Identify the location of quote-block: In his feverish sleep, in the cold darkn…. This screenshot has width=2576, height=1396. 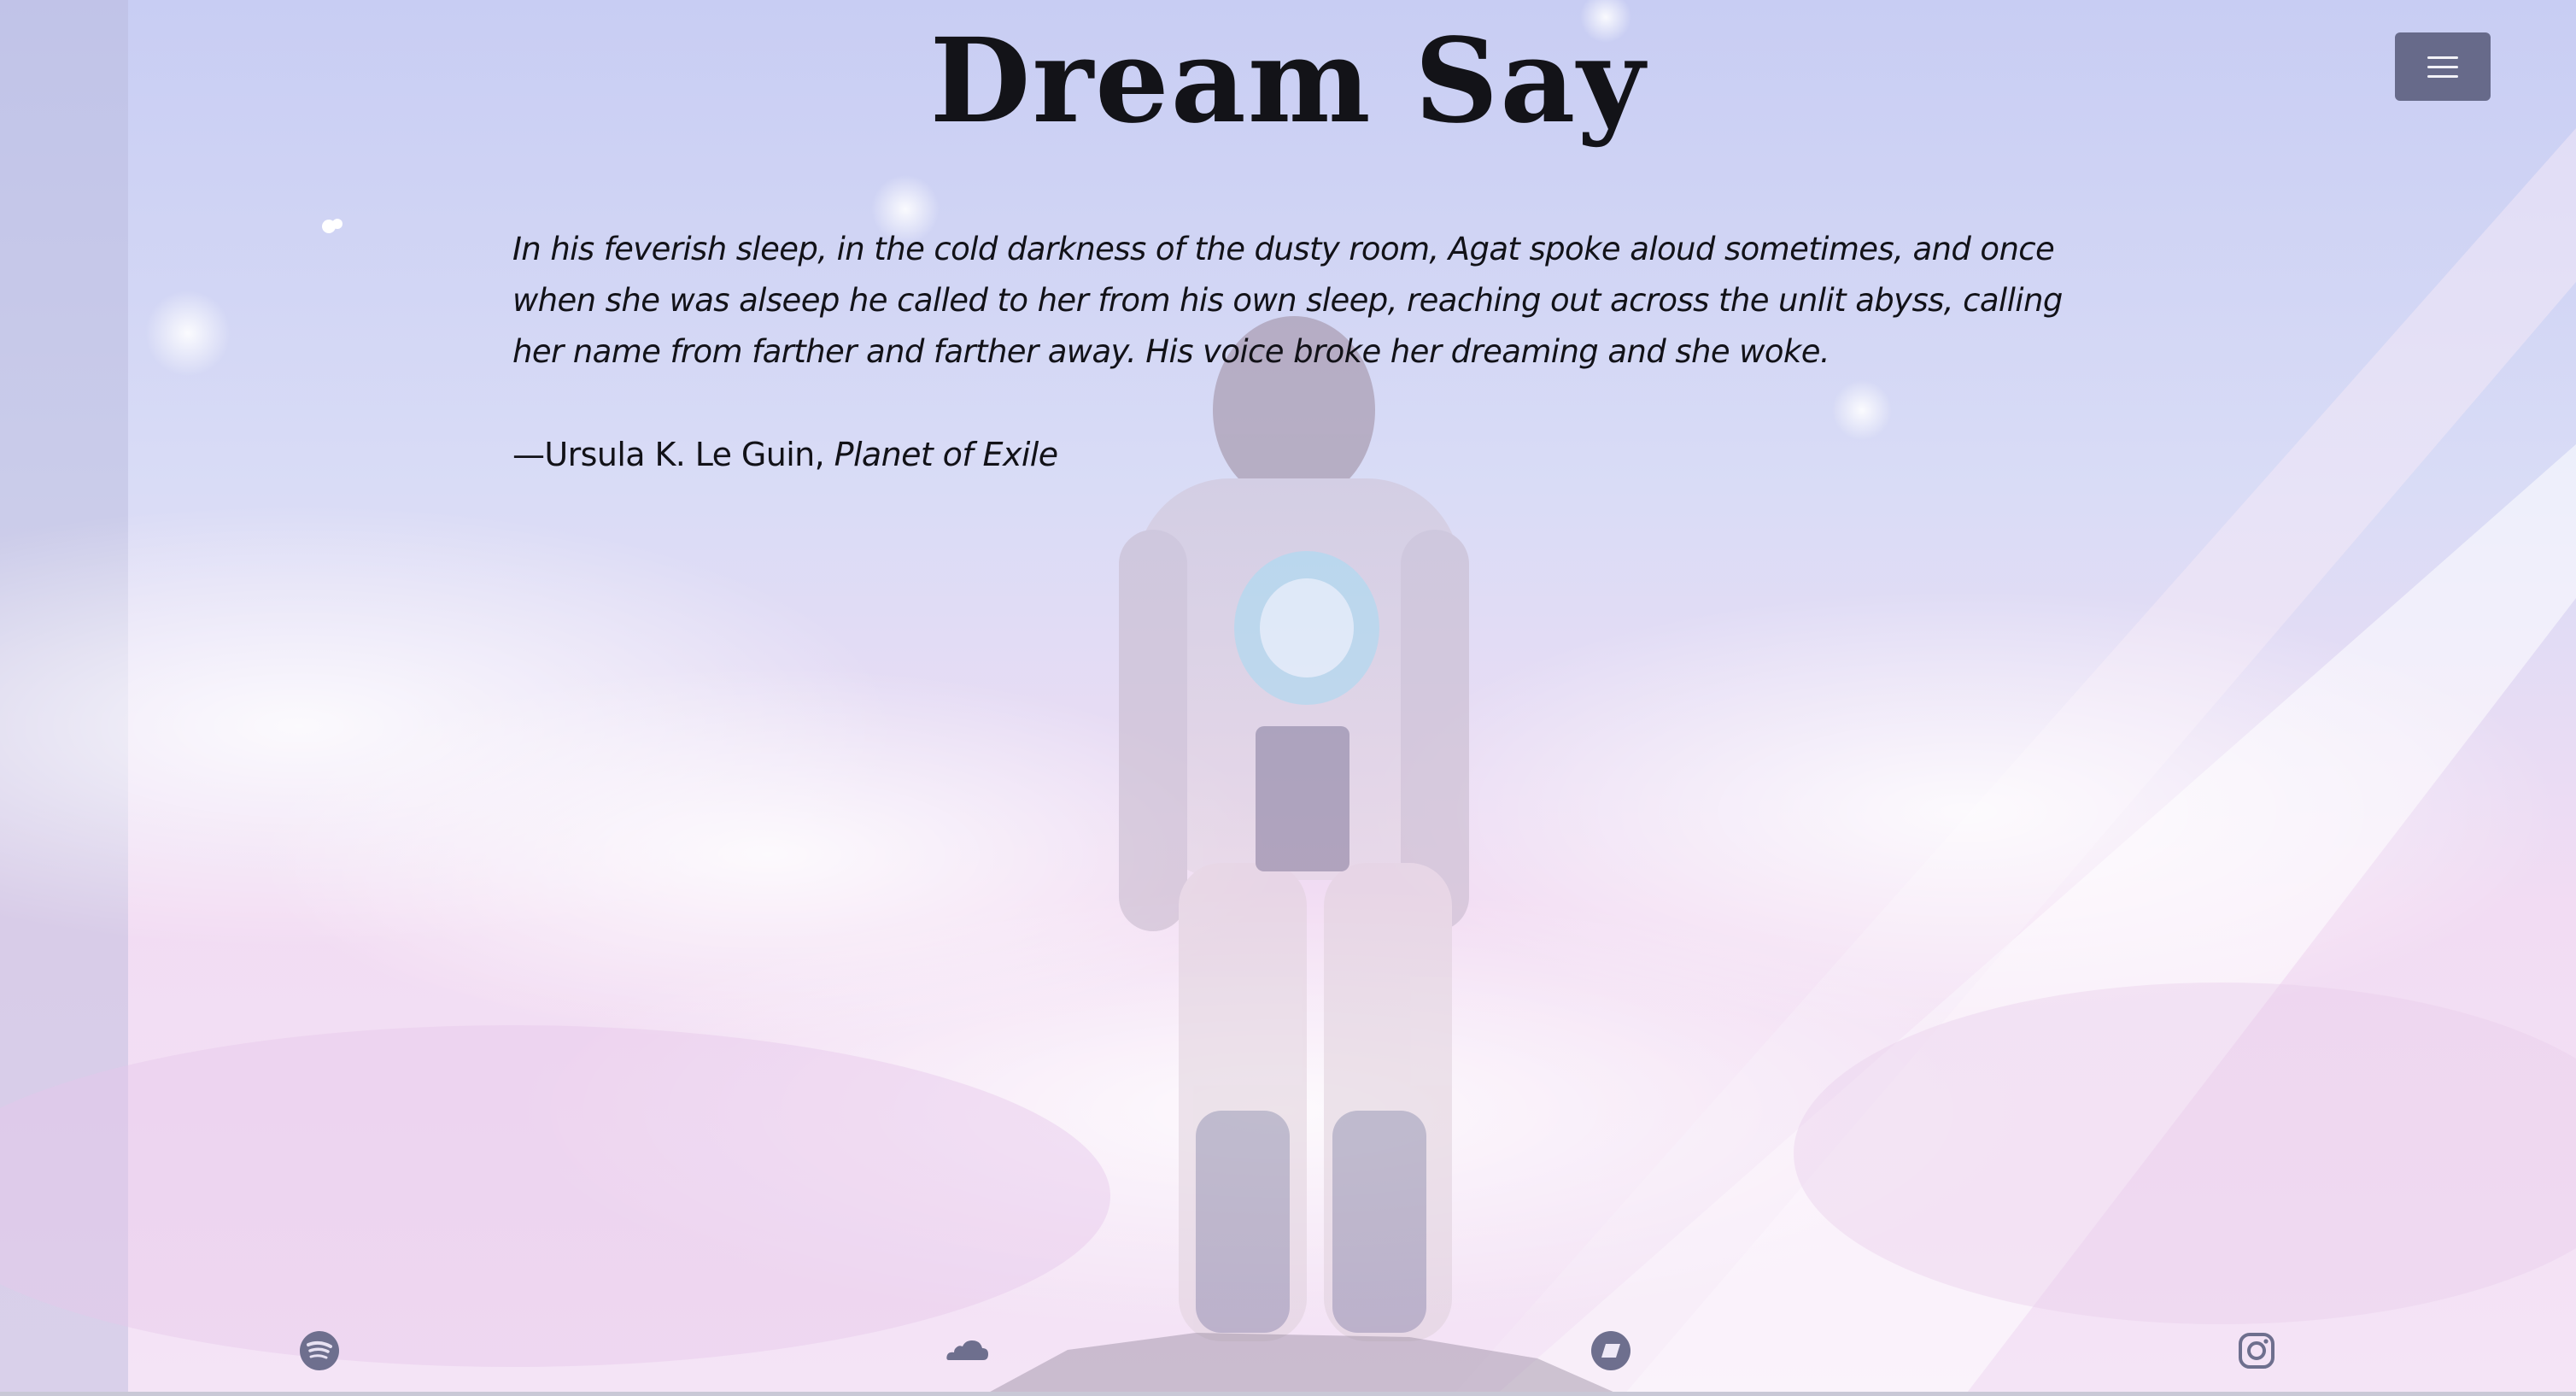
(1289, 352).